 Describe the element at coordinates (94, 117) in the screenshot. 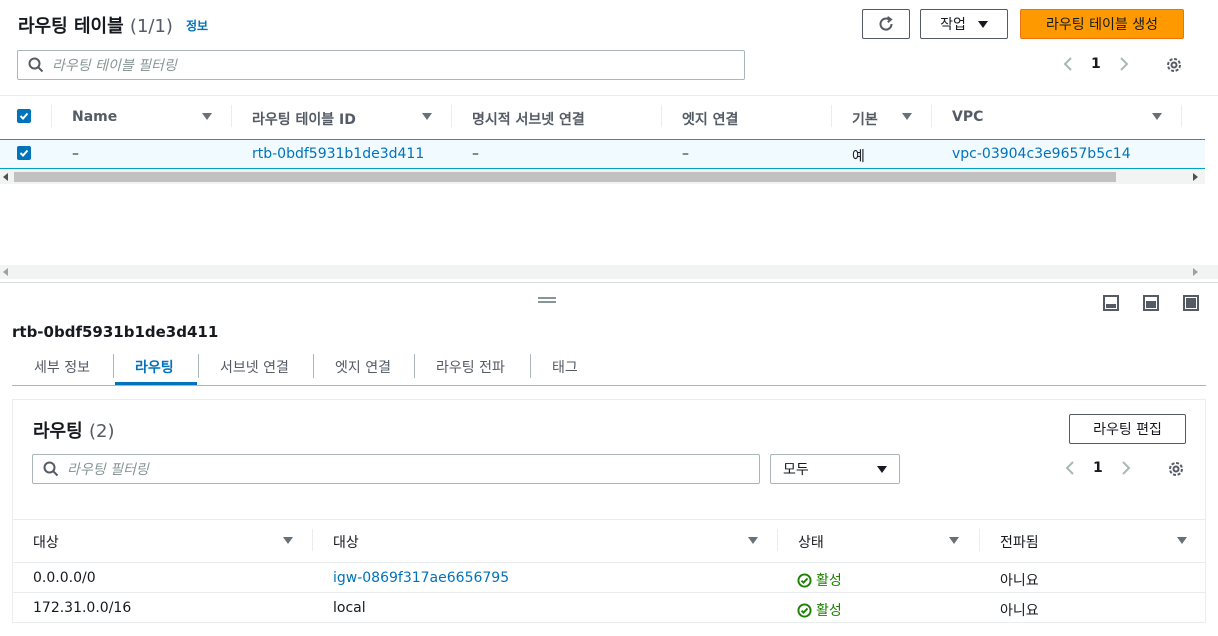

I see `column-header-name: Name` at that location.